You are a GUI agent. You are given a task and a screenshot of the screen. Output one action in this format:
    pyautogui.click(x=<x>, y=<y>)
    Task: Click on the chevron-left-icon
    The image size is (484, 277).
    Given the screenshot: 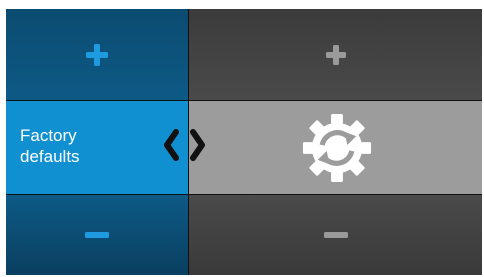 What is the action you would take?
    pyautogui.click(x=171, y=145)
    